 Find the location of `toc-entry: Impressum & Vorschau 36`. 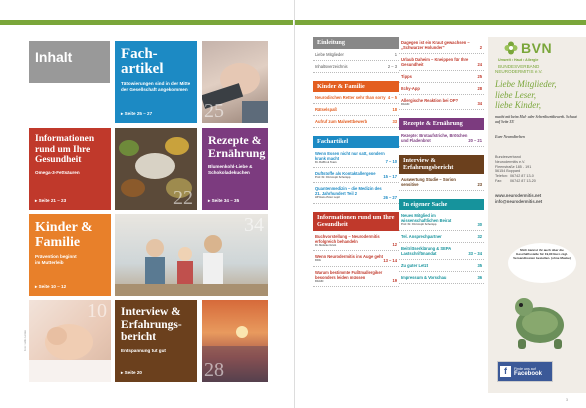

toc-entry: Impressum & Vorschau 36 is located at coordinates (441, 278).